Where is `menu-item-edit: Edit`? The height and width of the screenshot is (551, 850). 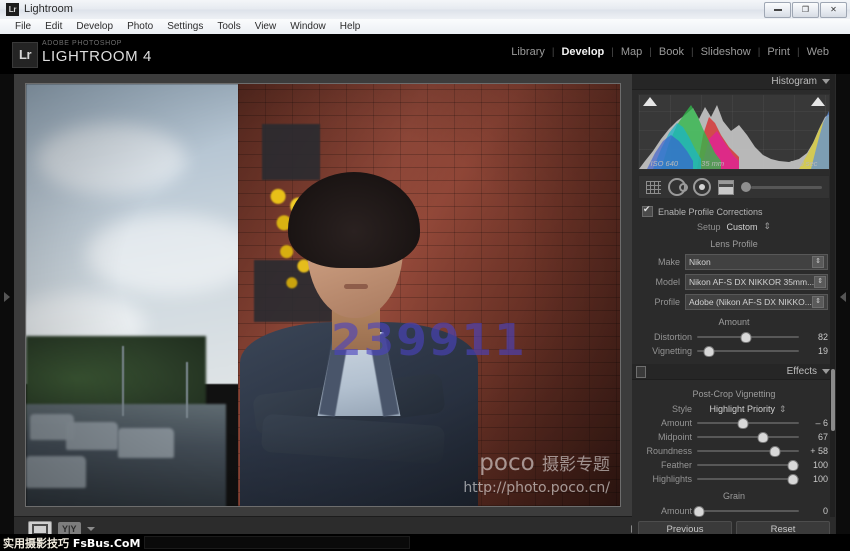
menu-item-edit: Edit is located at coordinates (53, 27).